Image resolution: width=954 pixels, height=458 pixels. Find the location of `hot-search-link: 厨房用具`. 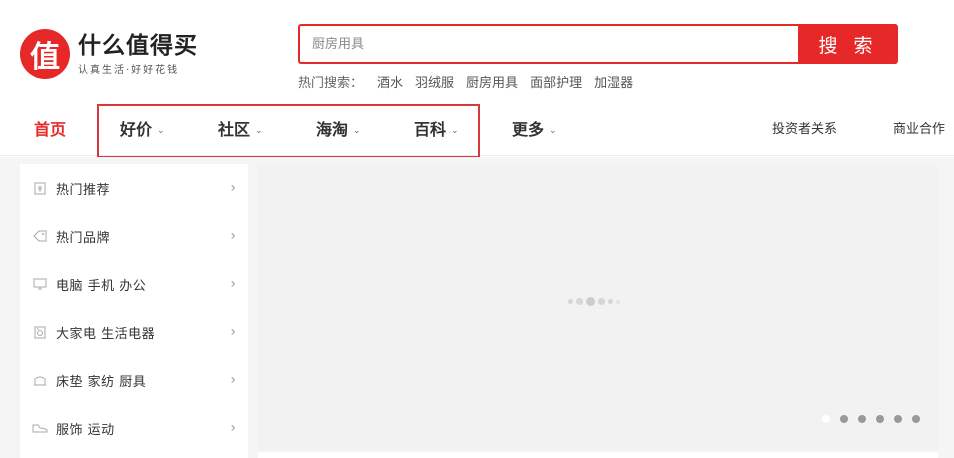

hot-search-link: 厨房用具 is located at coordinates (492, 81).